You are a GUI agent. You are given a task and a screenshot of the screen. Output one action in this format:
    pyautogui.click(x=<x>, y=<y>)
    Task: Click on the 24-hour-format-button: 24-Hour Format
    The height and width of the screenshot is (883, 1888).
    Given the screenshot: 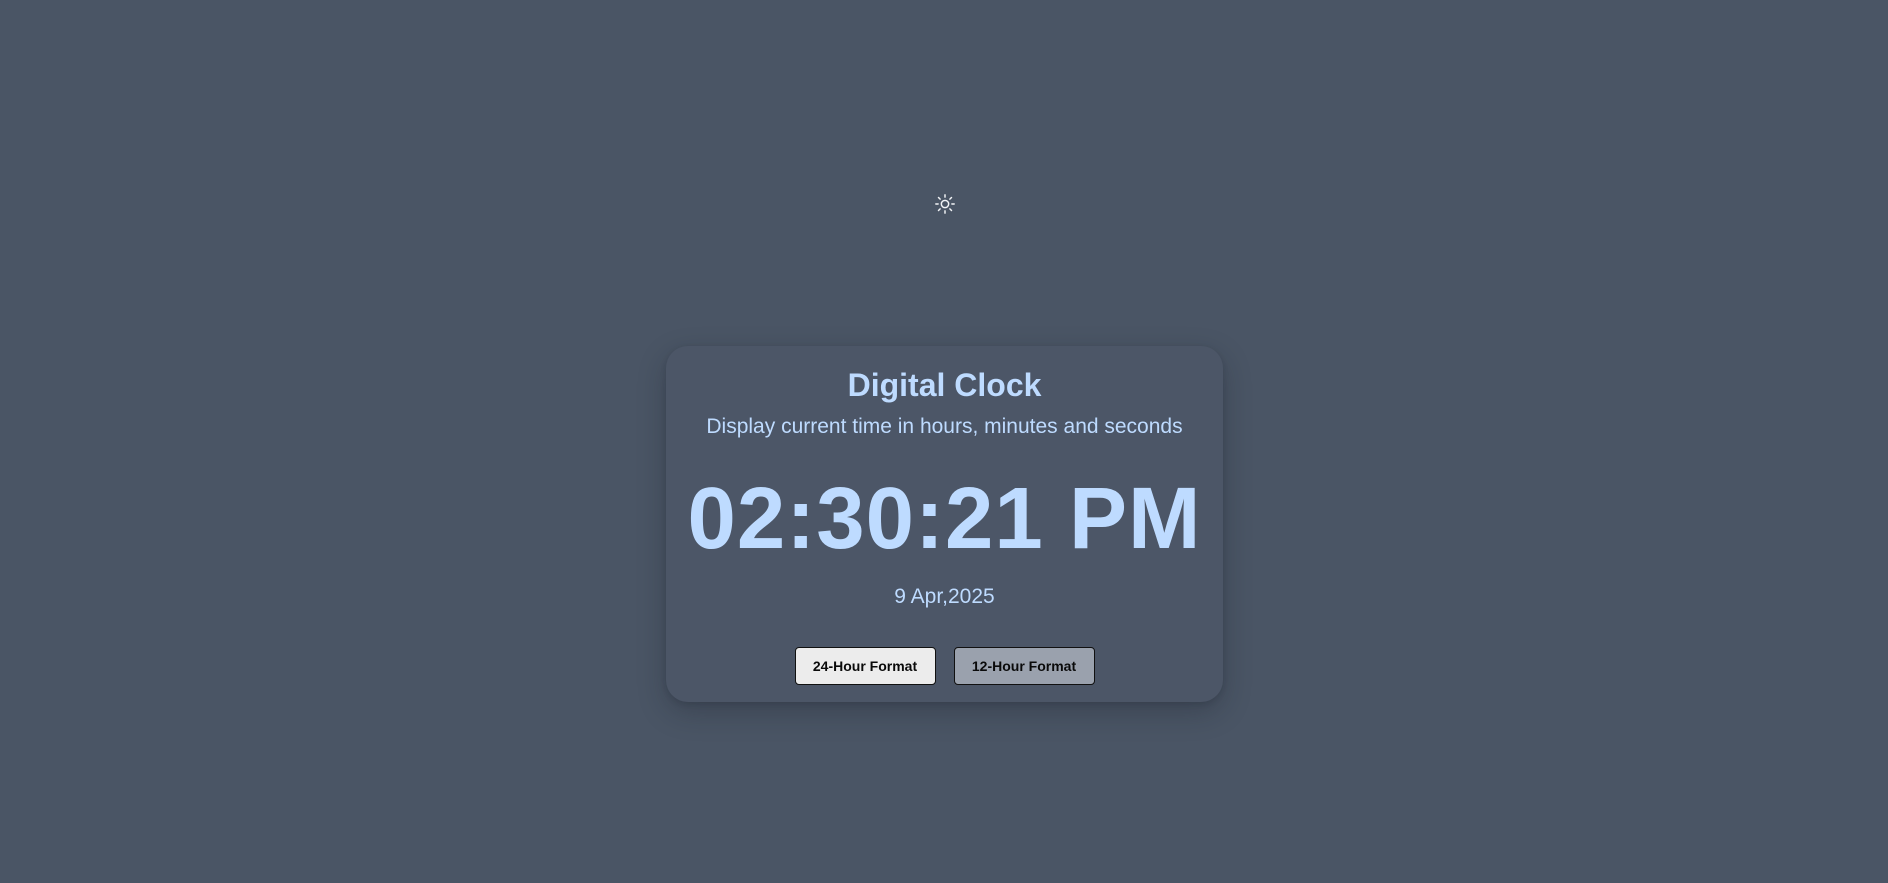 What is the action you would take?
    pyautogui.click(x=865, y=666)
    